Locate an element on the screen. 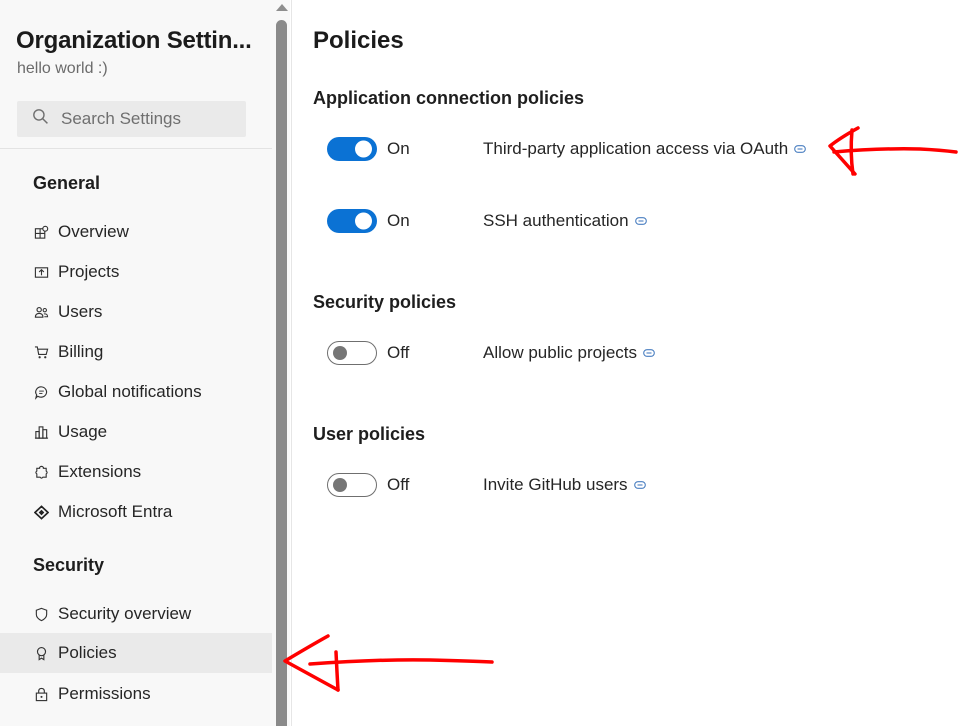 Image resolution: width=958 pixels, height=726 pixels. group-heading-application-connection: Application connection policies is located at coordinates (449, 98).